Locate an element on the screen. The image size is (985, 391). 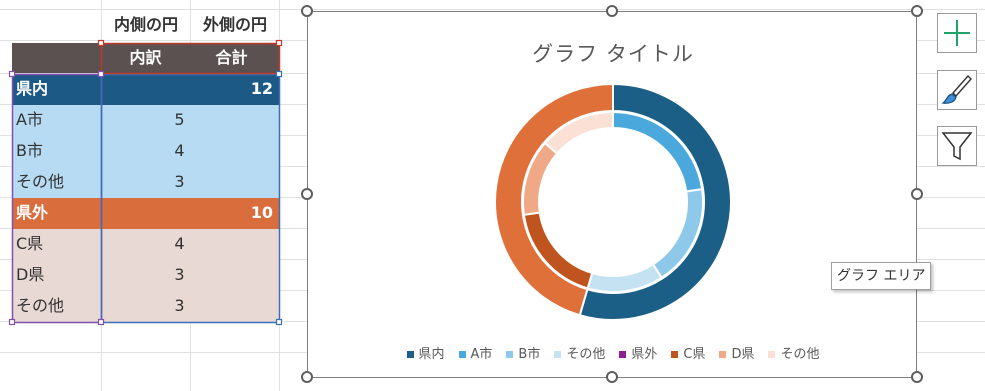
resize-handle-bottom-left is located at coordinates (307, 377).